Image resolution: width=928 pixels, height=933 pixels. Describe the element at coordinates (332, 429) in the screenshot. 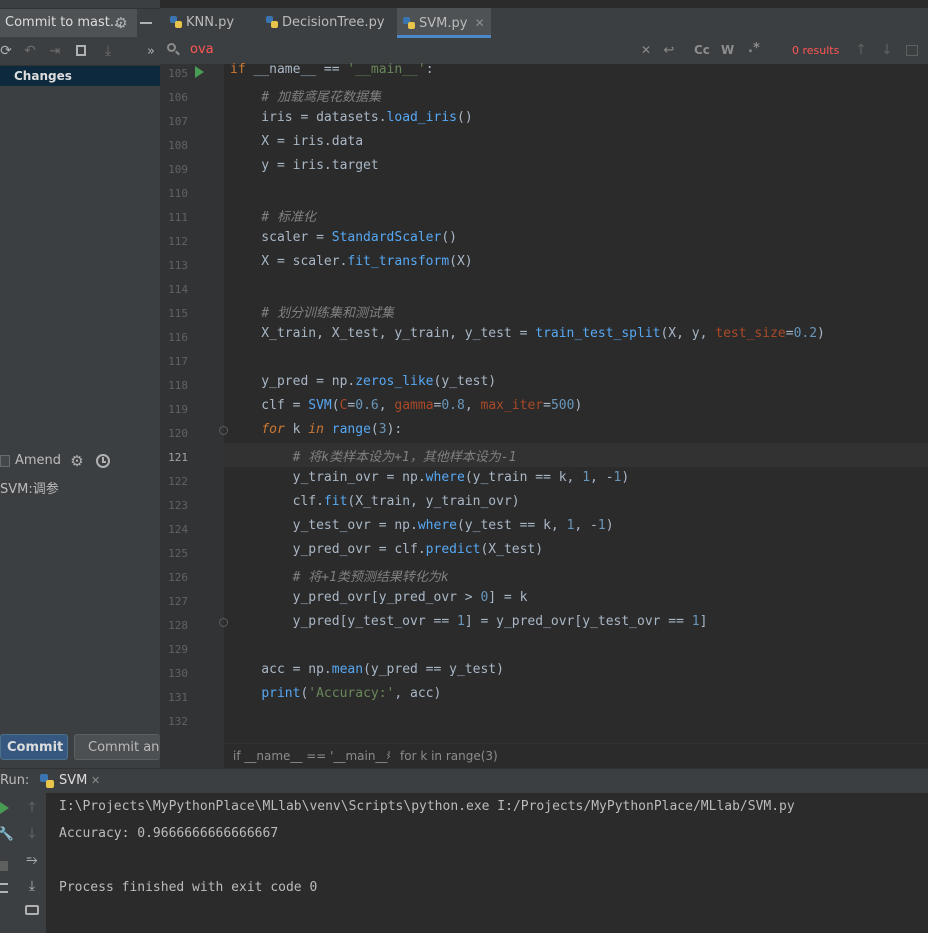

I see `code-line: for k in range(3):` at that location.